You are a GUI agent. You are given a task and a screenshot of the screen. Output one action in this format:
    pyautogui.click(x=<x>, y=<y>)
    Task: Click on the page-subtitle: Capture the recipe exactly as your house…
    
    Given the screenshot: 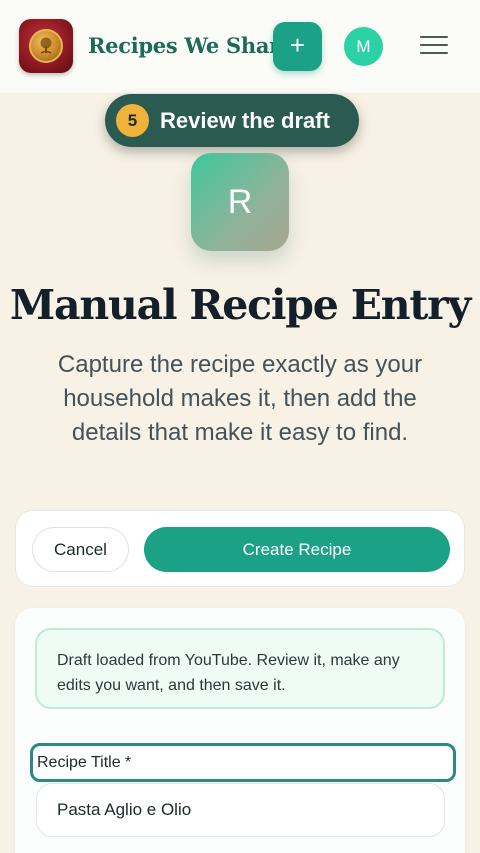 What is the action you would take?
    pyautogui.click(x=240, y=398)
    